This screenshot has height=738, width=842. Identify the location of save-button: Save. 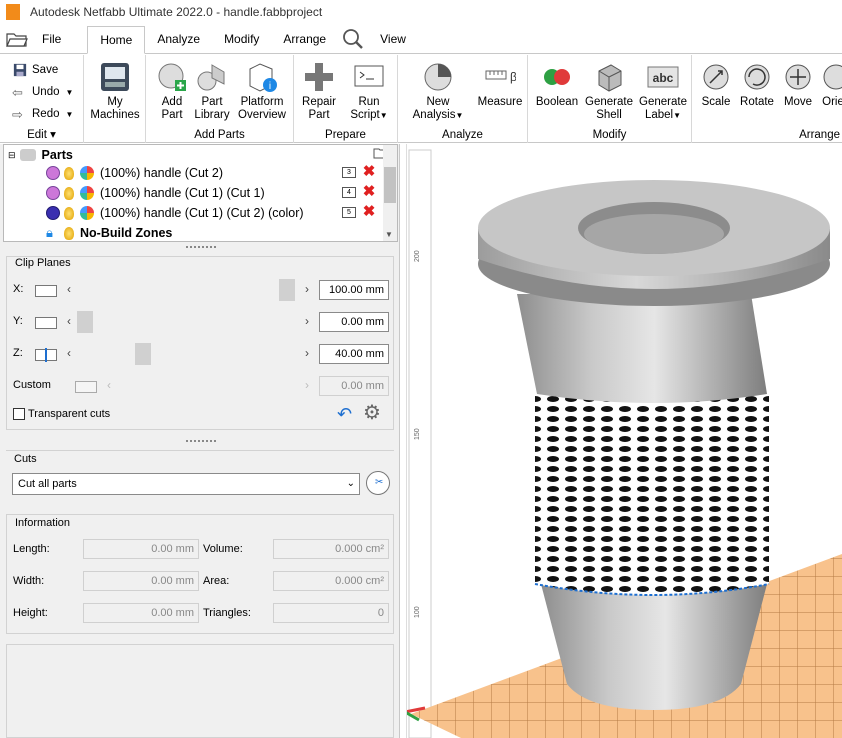
(35, 70).